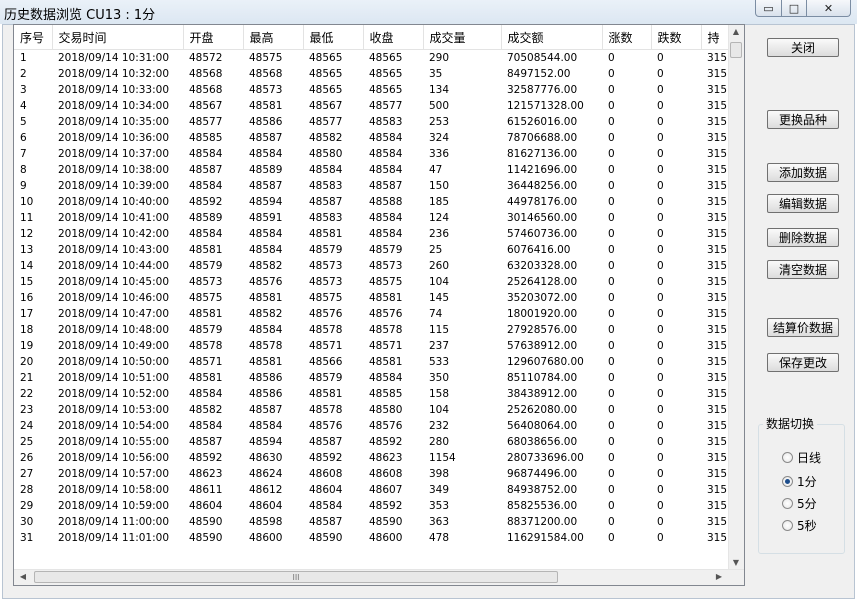 The width and height of the screenshot is (857, 601). Describe the element at coordinates (333, 250) in the screenshot. I see `table-cell: 48579` at that location.